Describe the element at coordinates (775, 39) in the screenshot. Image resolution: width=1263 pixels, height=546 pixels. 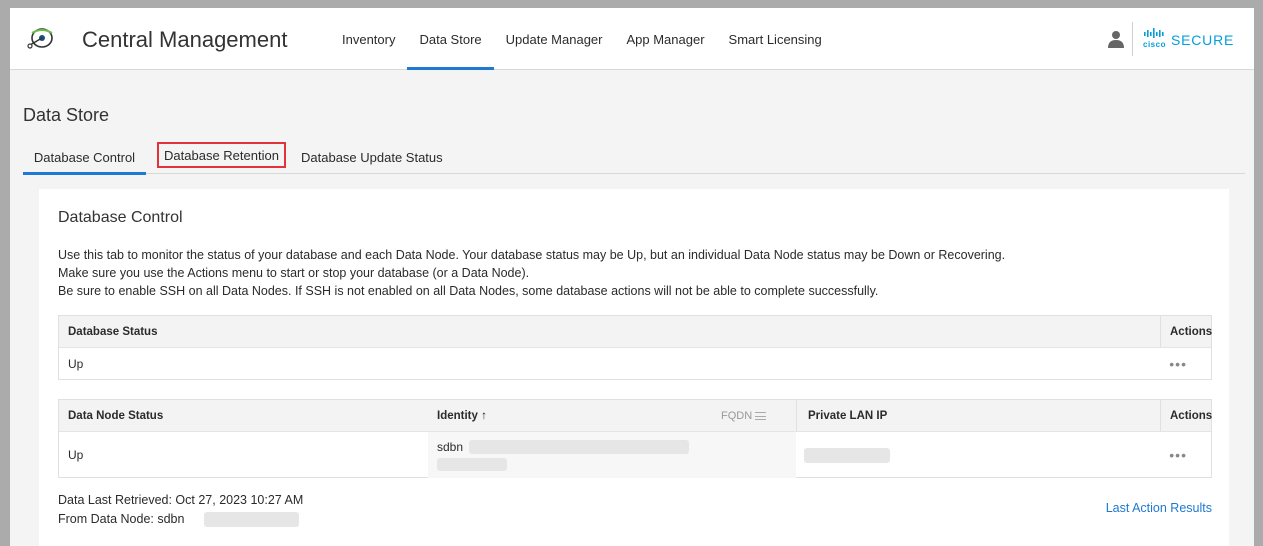
I see `nav-smart-licensing: Smart Licensing` at that location.